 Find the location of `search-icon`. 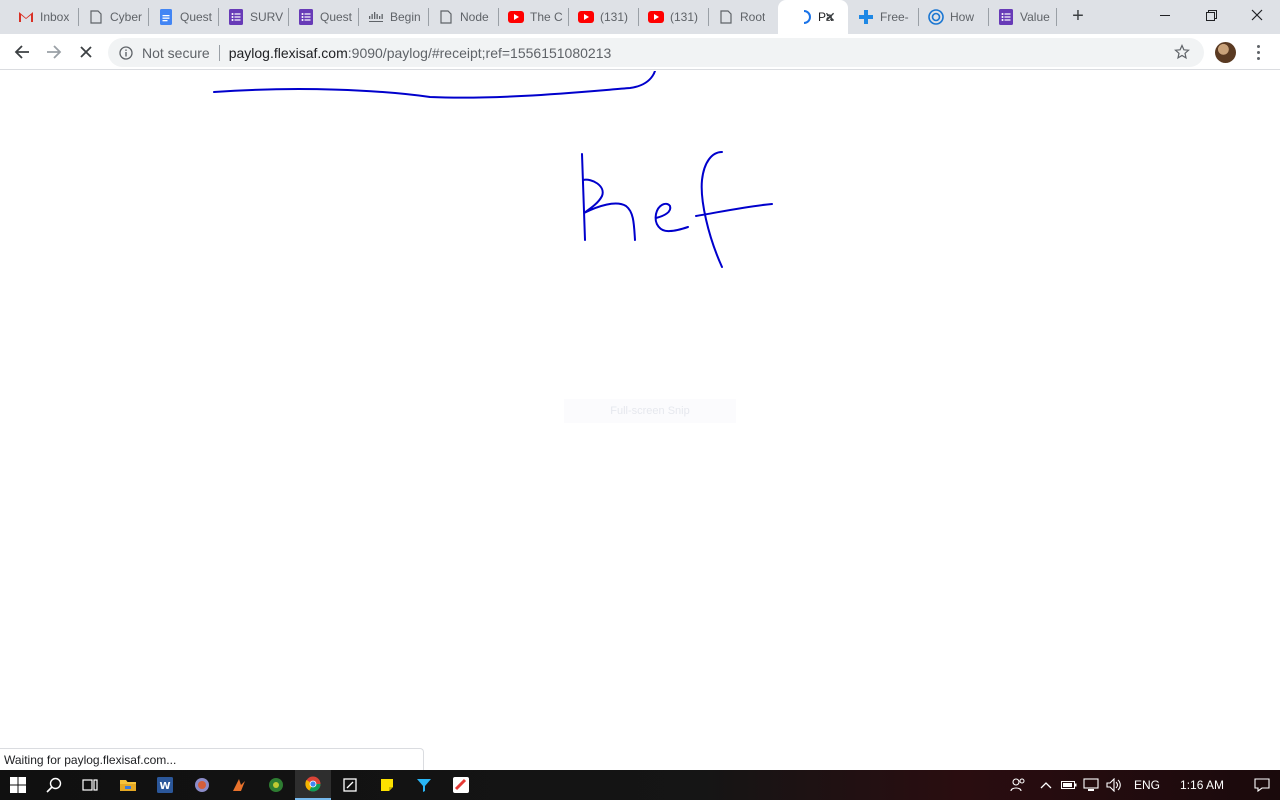

search-icon is located at coordinates (54, 785).